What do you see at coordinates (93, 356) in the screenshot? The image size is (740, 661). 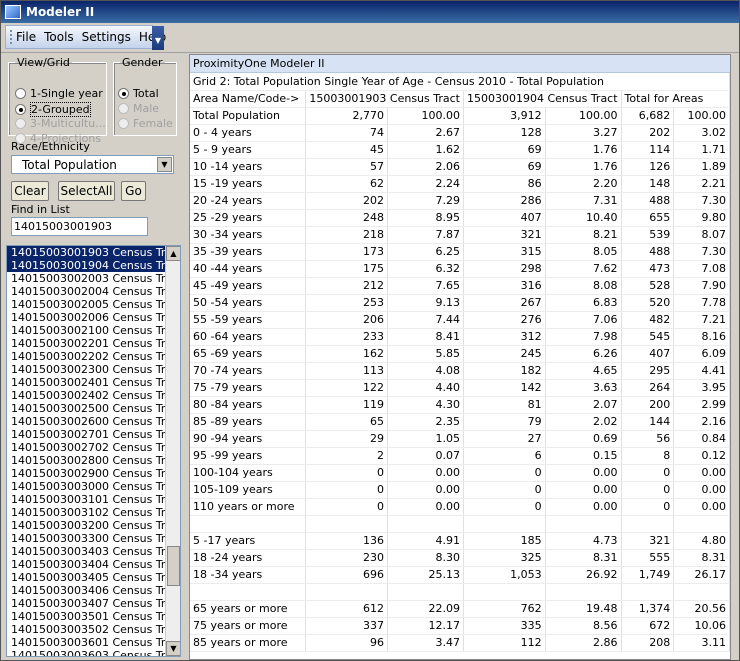 I see `list-item: 14015003002202 Census Tract` at bounding box center [93, 356].